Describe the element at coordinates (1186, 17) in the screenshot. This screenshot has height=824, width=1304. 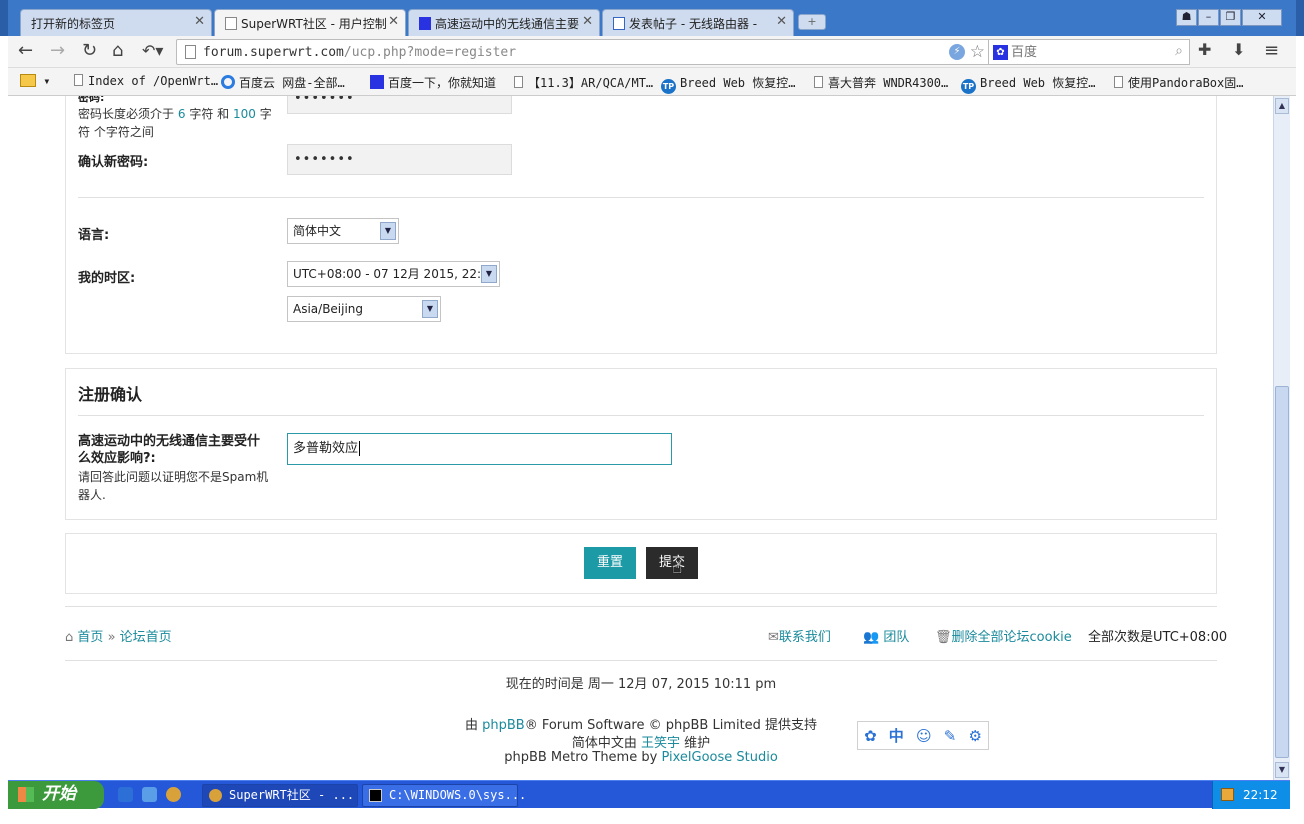
I see `profile-icon: ☗` at that location.